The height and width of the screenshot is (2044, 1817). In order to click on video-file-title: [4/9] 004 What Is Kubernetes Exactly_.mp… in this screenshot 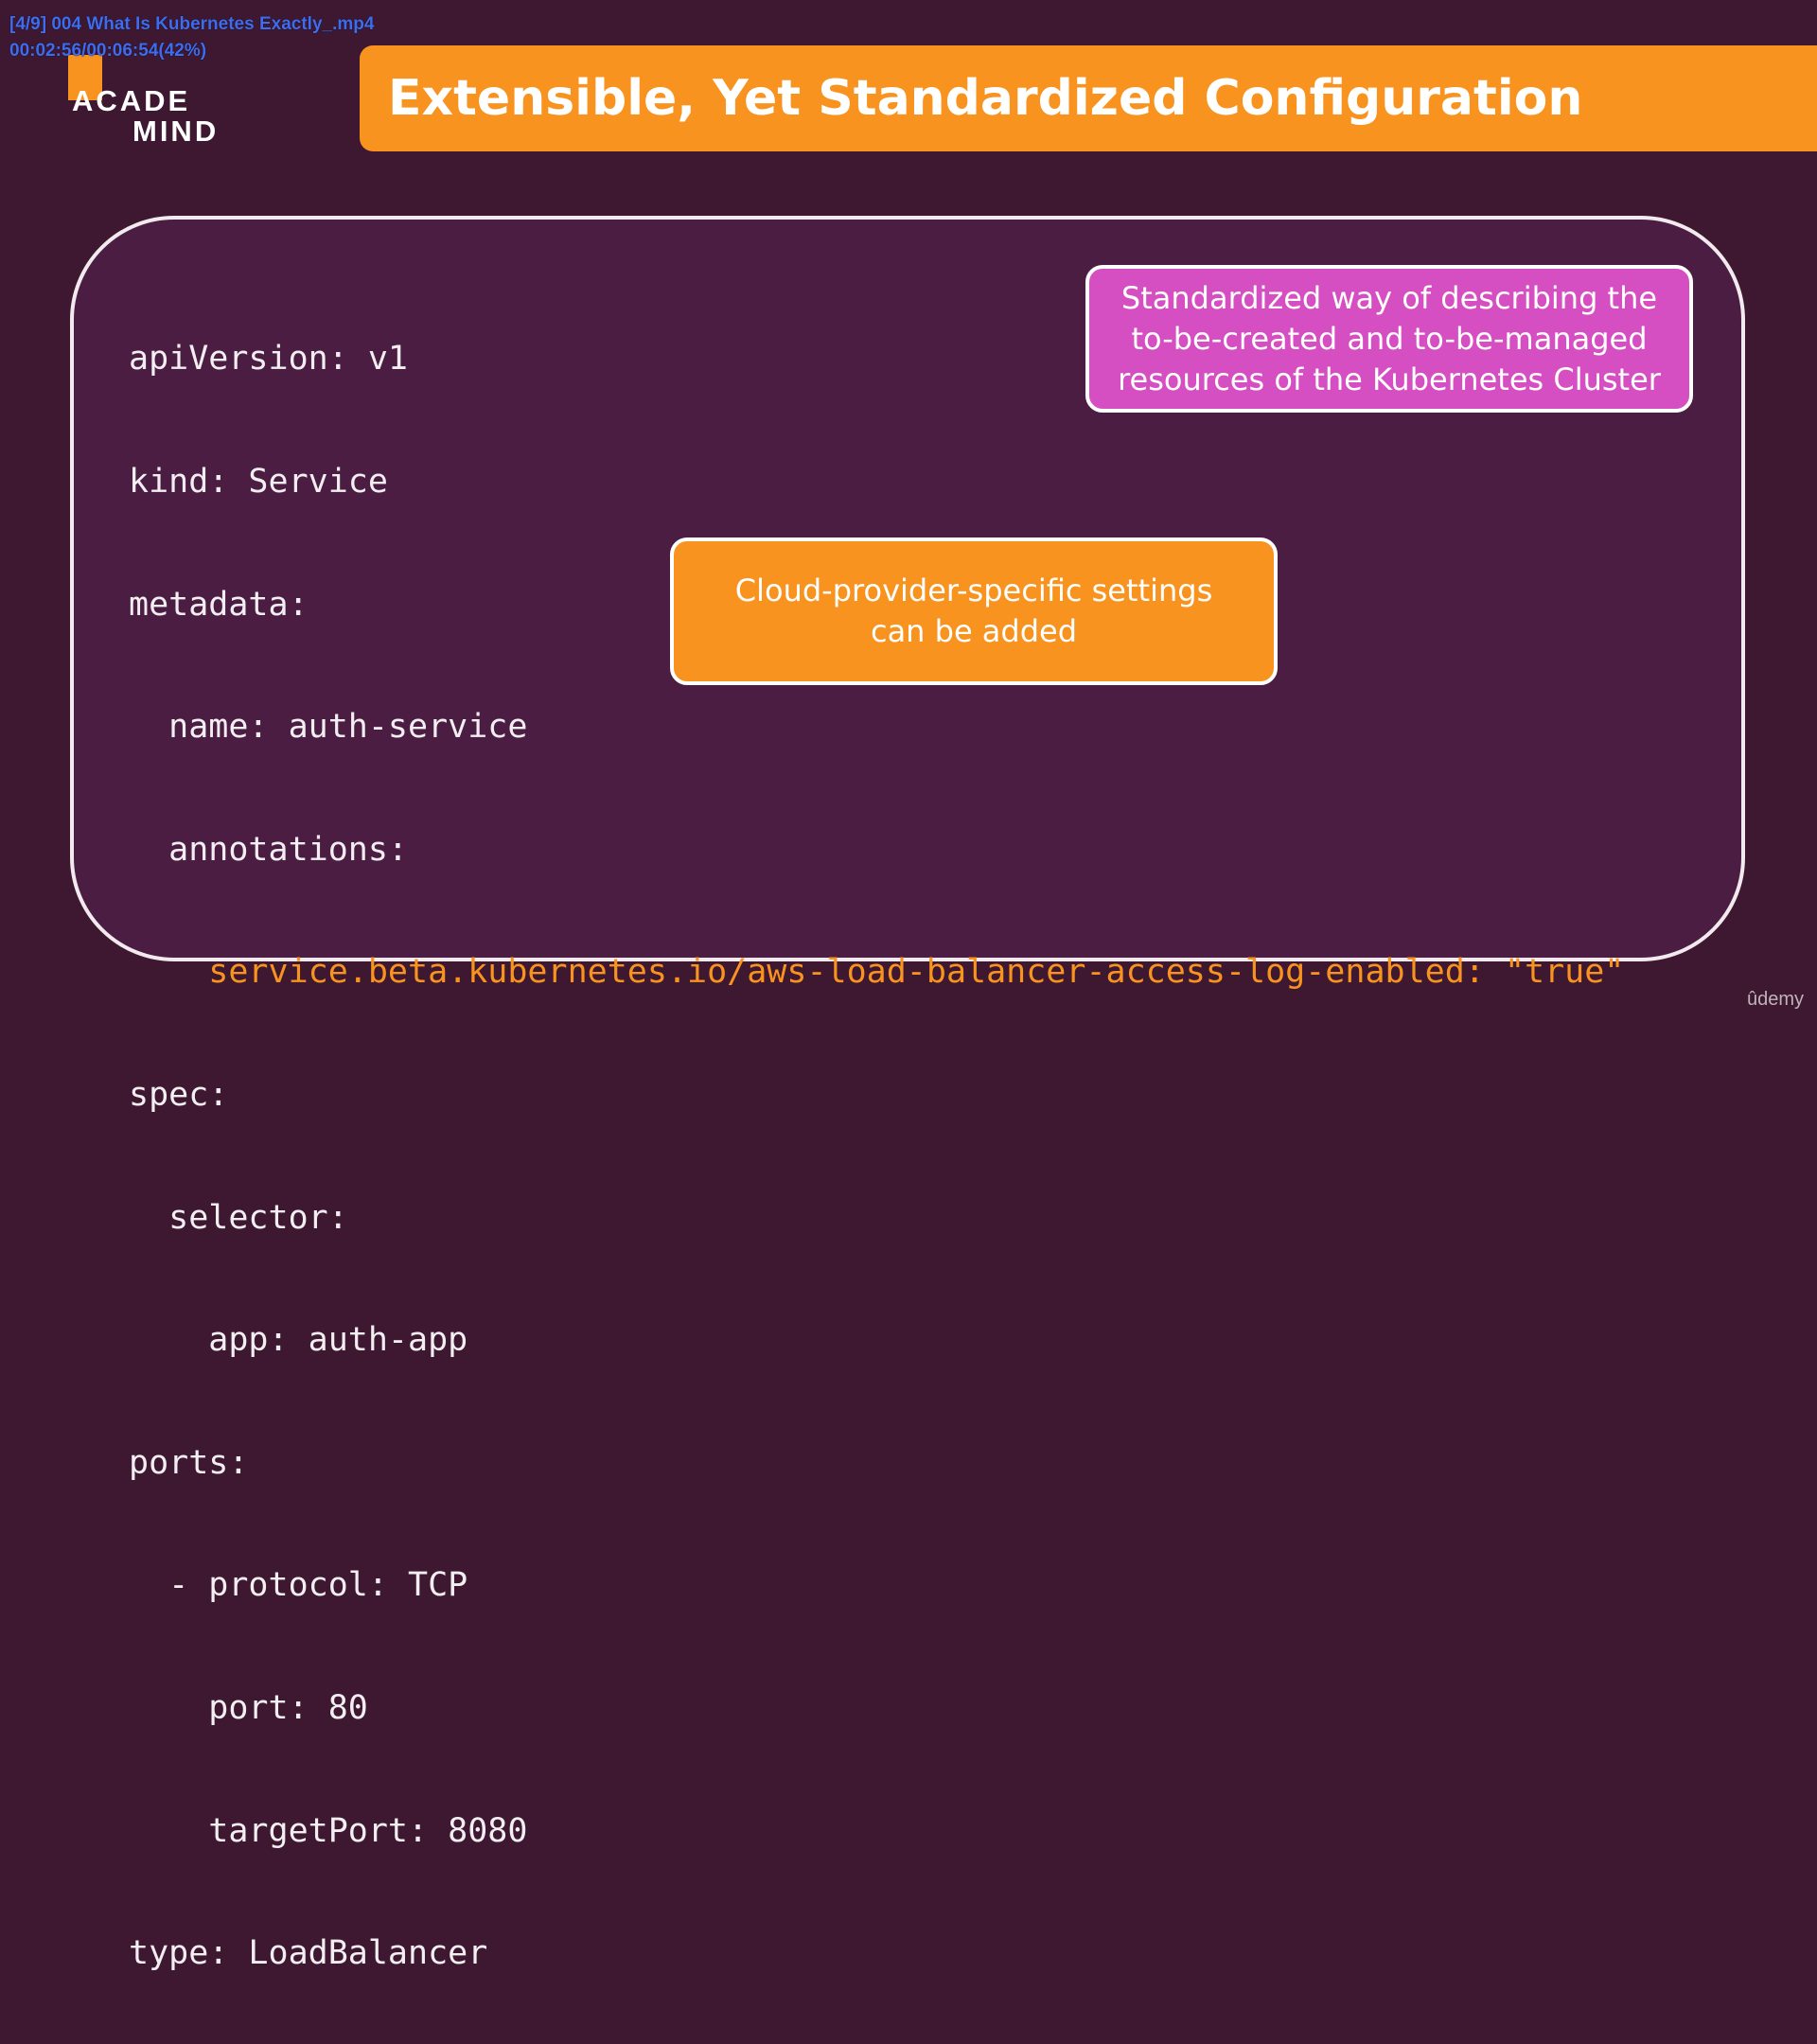, I will do `click(192, 24)`.